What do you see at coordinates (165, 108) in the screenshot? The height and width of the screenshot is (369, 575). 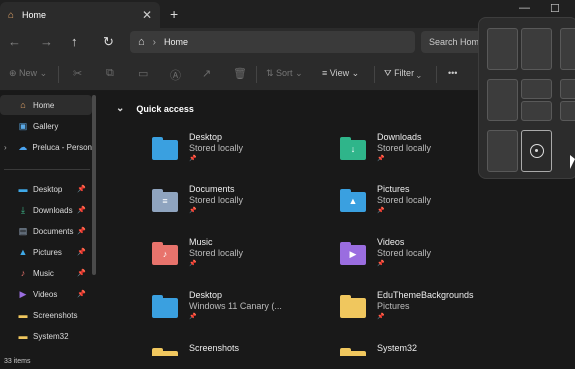 I see `quick-access-title: Quick access` at bounding box center [165, 108].